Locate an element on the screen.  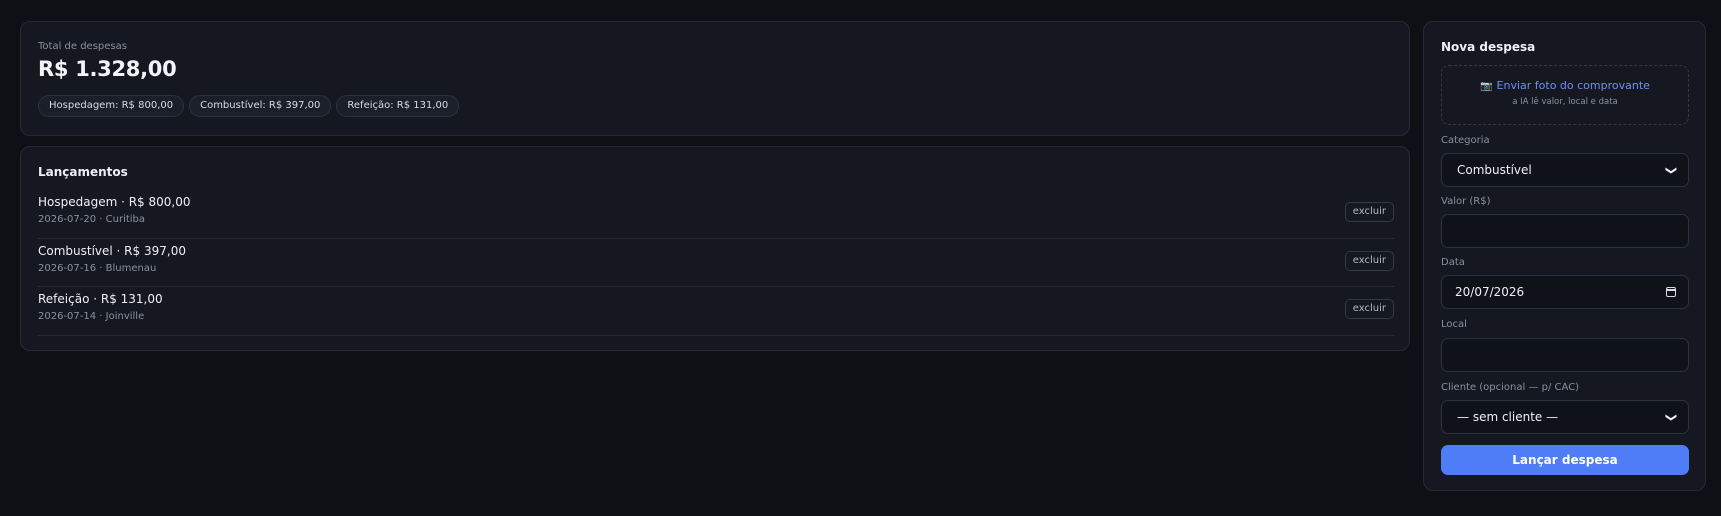
date-value: 20/07/2026 is located at coordinates (1490, 292).